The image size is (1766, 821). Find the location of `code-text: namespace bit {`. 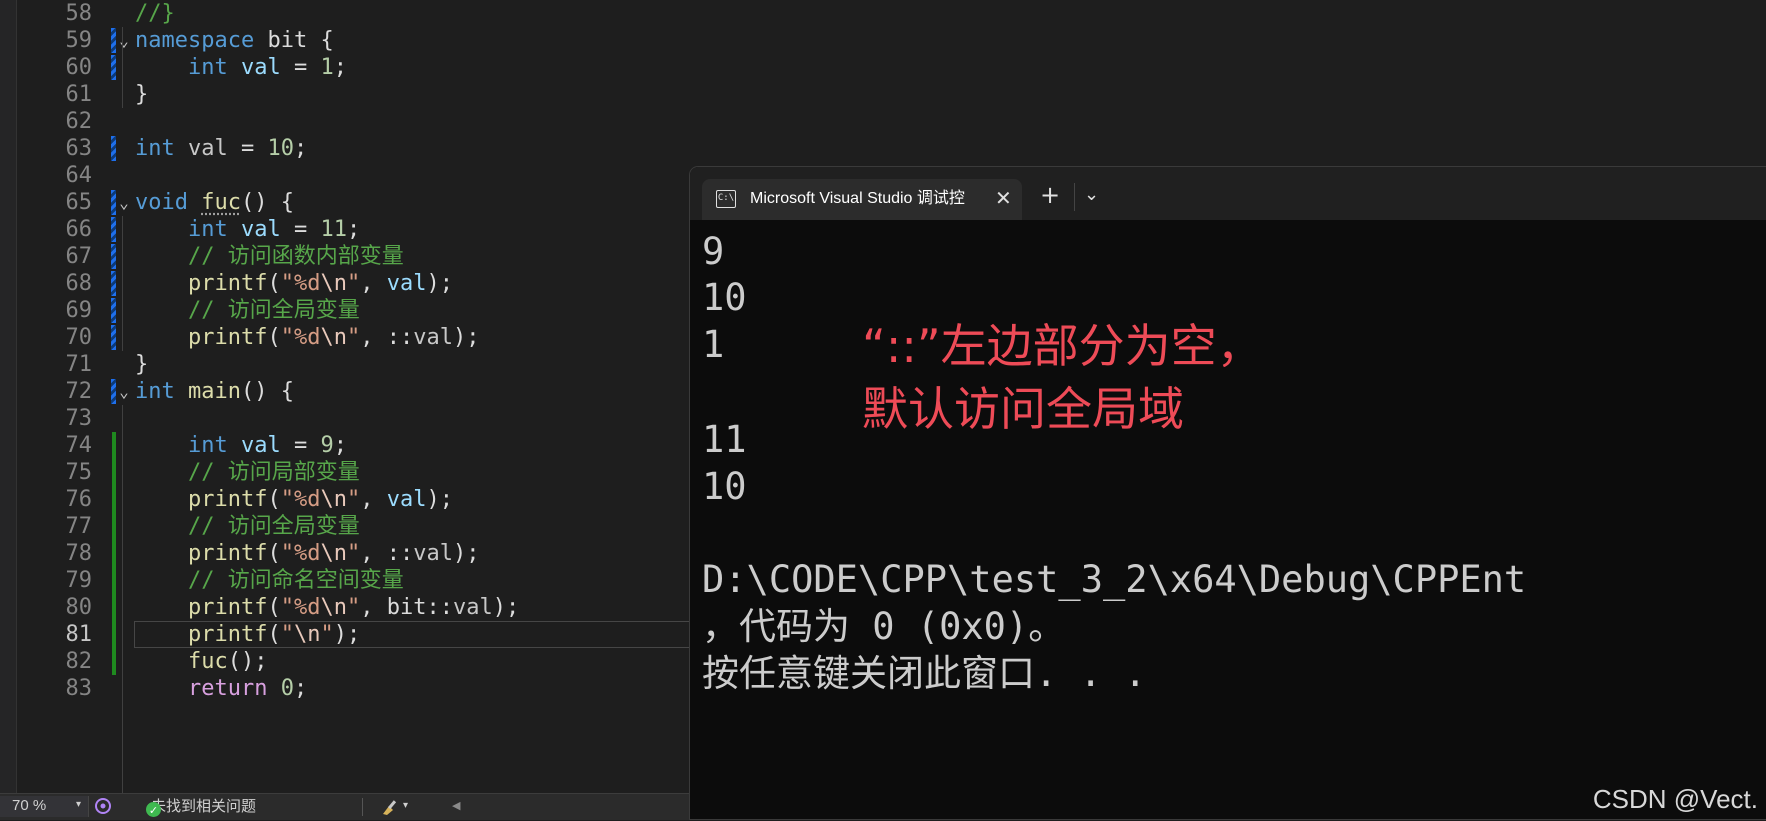

code-text: namespace bit { is located at coordinates (234, 40).